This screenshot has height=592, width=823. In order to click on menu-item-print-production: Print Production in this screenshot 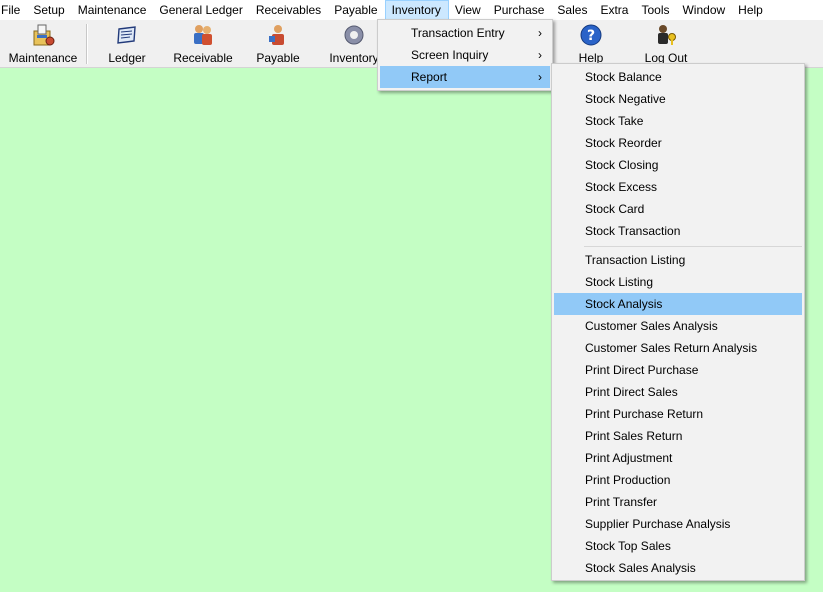, I will do `click(678, 480)`.